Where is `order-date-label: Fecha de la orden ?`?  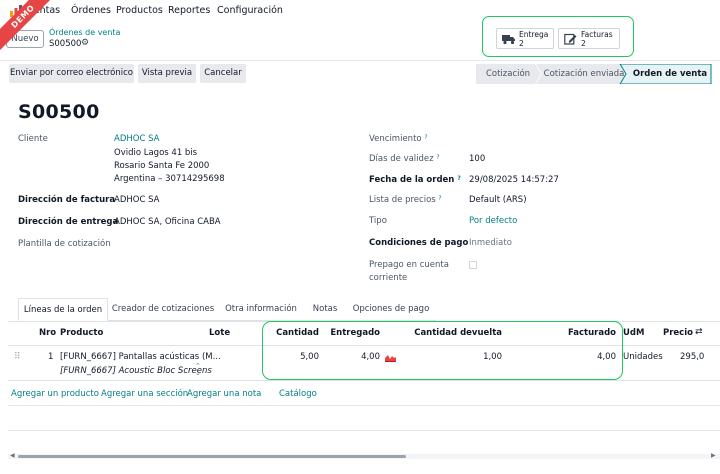 order-date-label: Fecha de la orden ? is located at coordinates (415, 180).